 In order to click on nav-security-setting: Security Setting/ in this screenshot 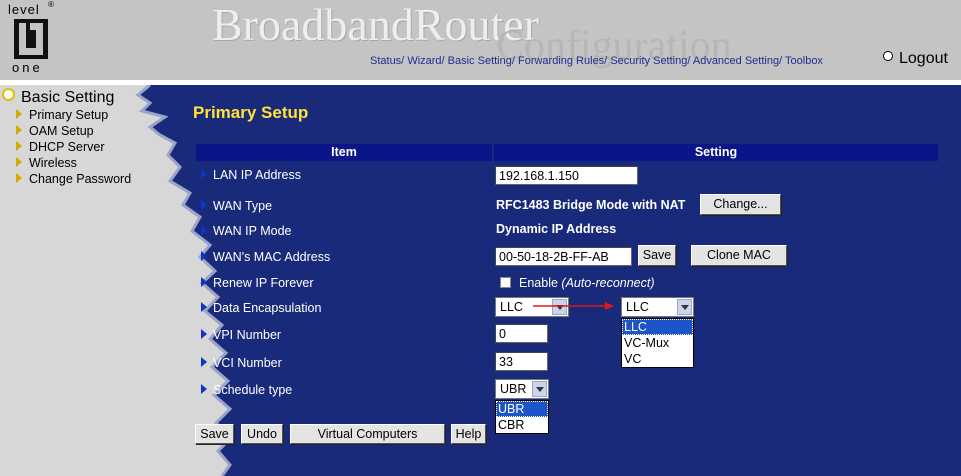, I will do `click(650, 61)`.